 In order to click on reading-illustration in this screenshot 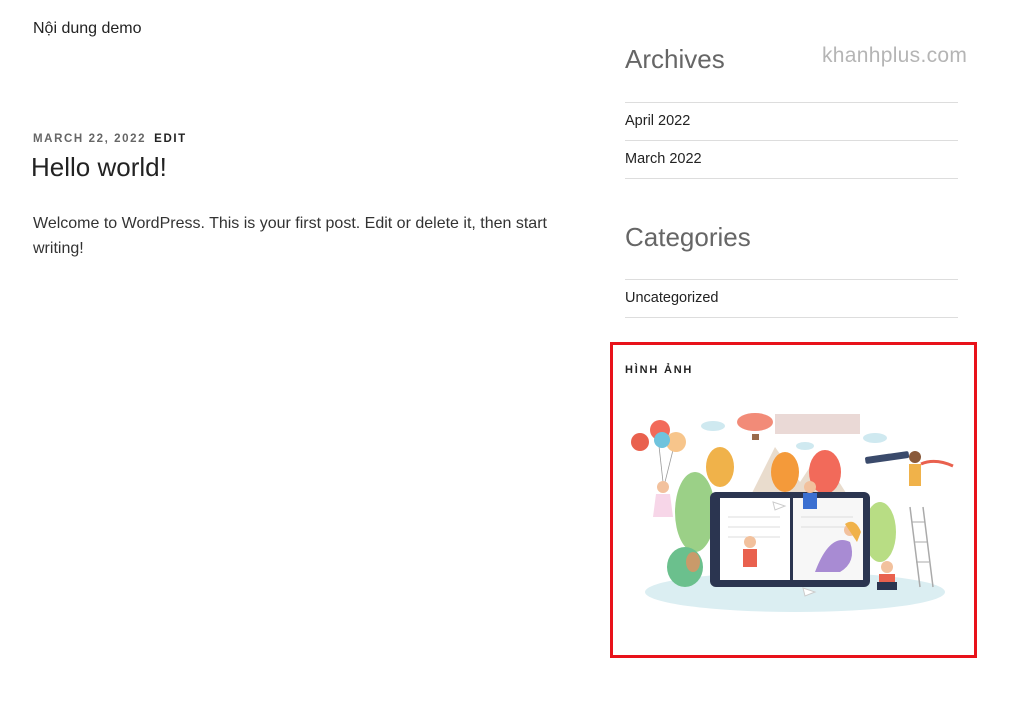, I will do `click(792, 512)`.